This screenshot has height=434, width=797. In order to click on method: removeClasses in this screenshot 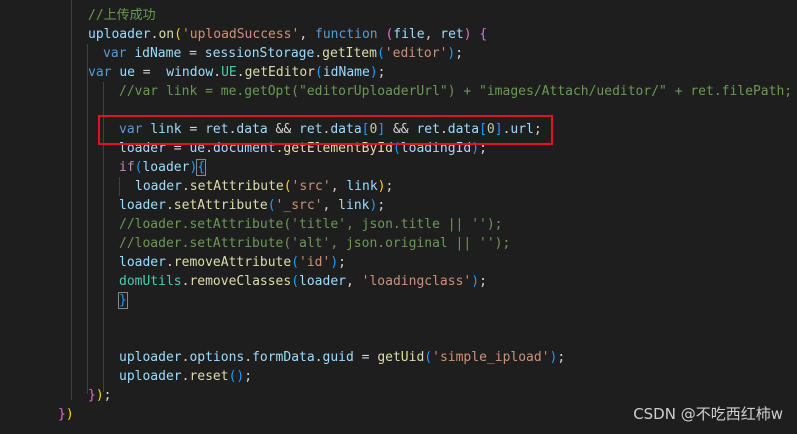, I will do `click(240, 281)`.